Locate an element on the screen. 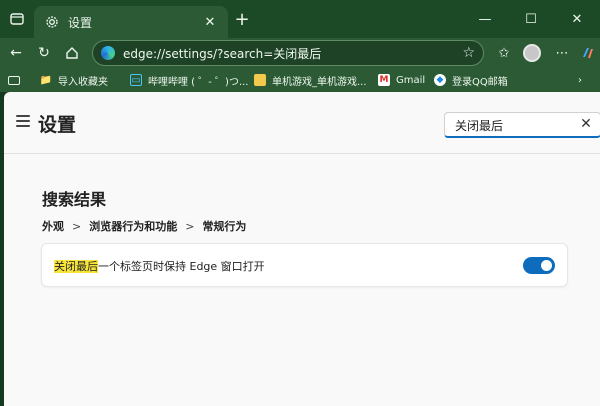  address-bar: edge://settings/?search=关闭最后 ☆ is located at coordinates (288, 53).